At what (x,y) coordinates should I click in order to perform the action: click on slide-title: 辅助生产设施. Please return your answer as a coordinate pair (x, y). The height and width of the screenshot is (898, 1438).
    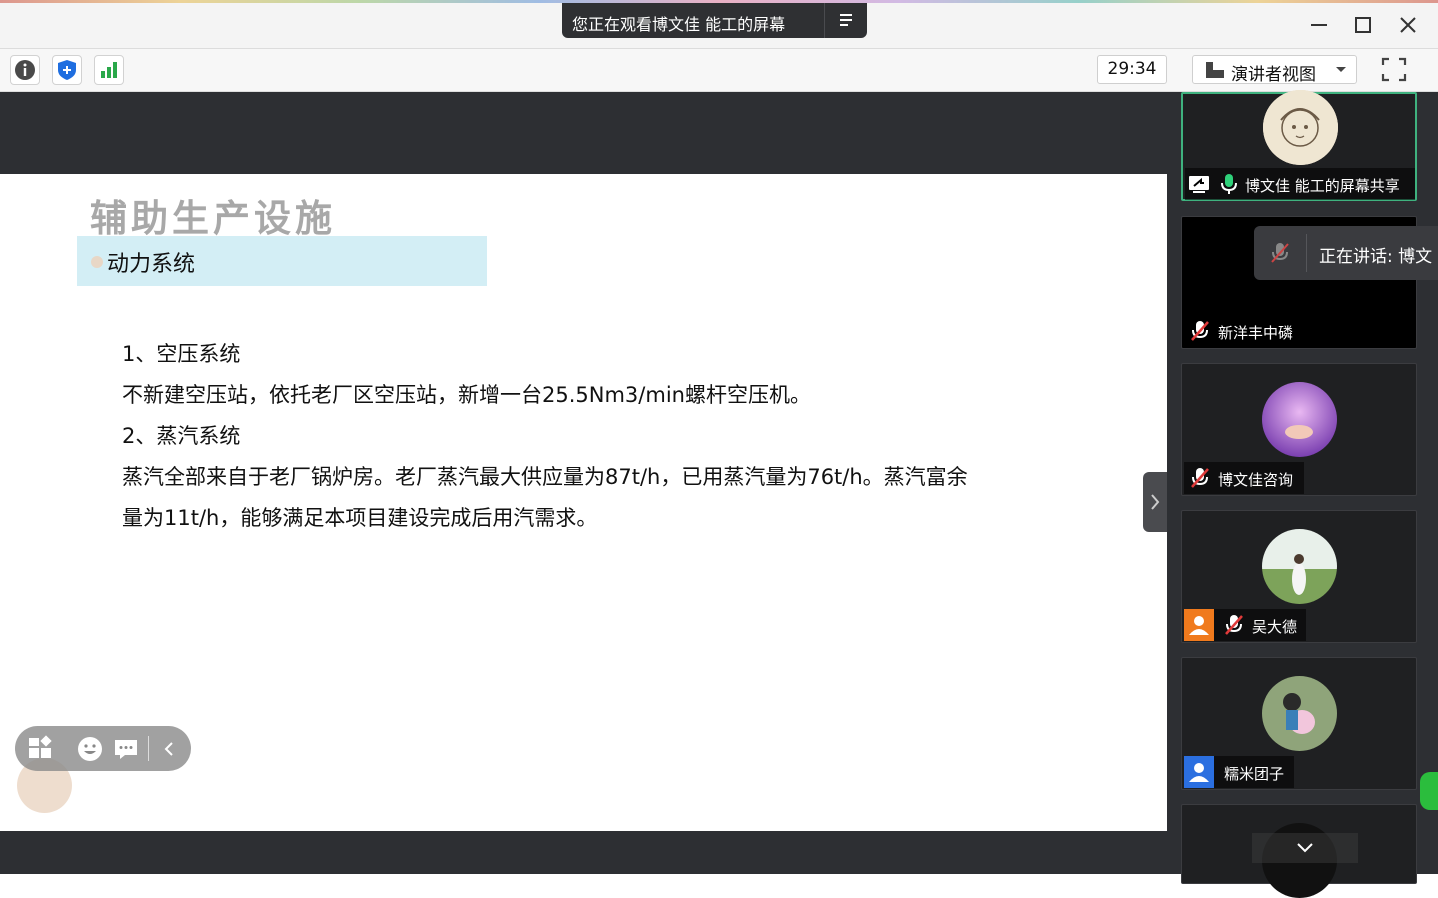
    Looking at the image, I should click on (213, 218).